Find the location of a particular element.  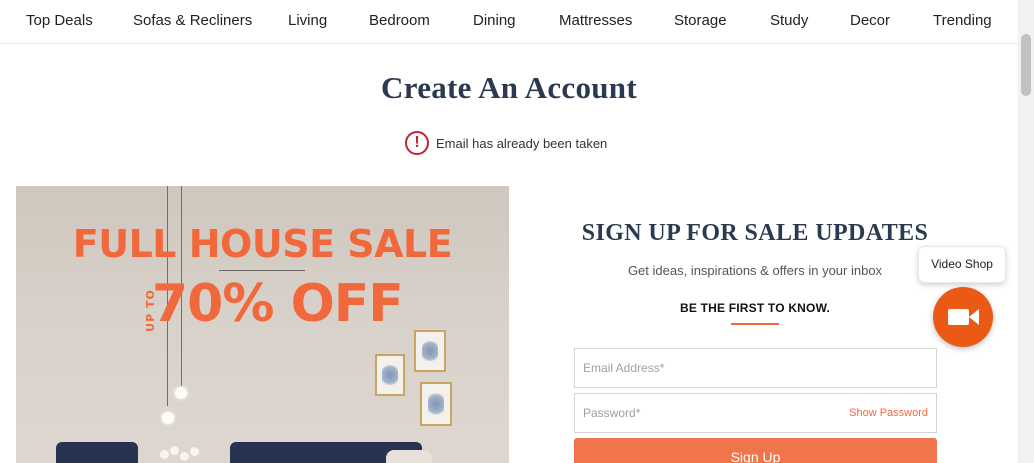

error-text: Email has already been taken is located at coordinates (522, 143).